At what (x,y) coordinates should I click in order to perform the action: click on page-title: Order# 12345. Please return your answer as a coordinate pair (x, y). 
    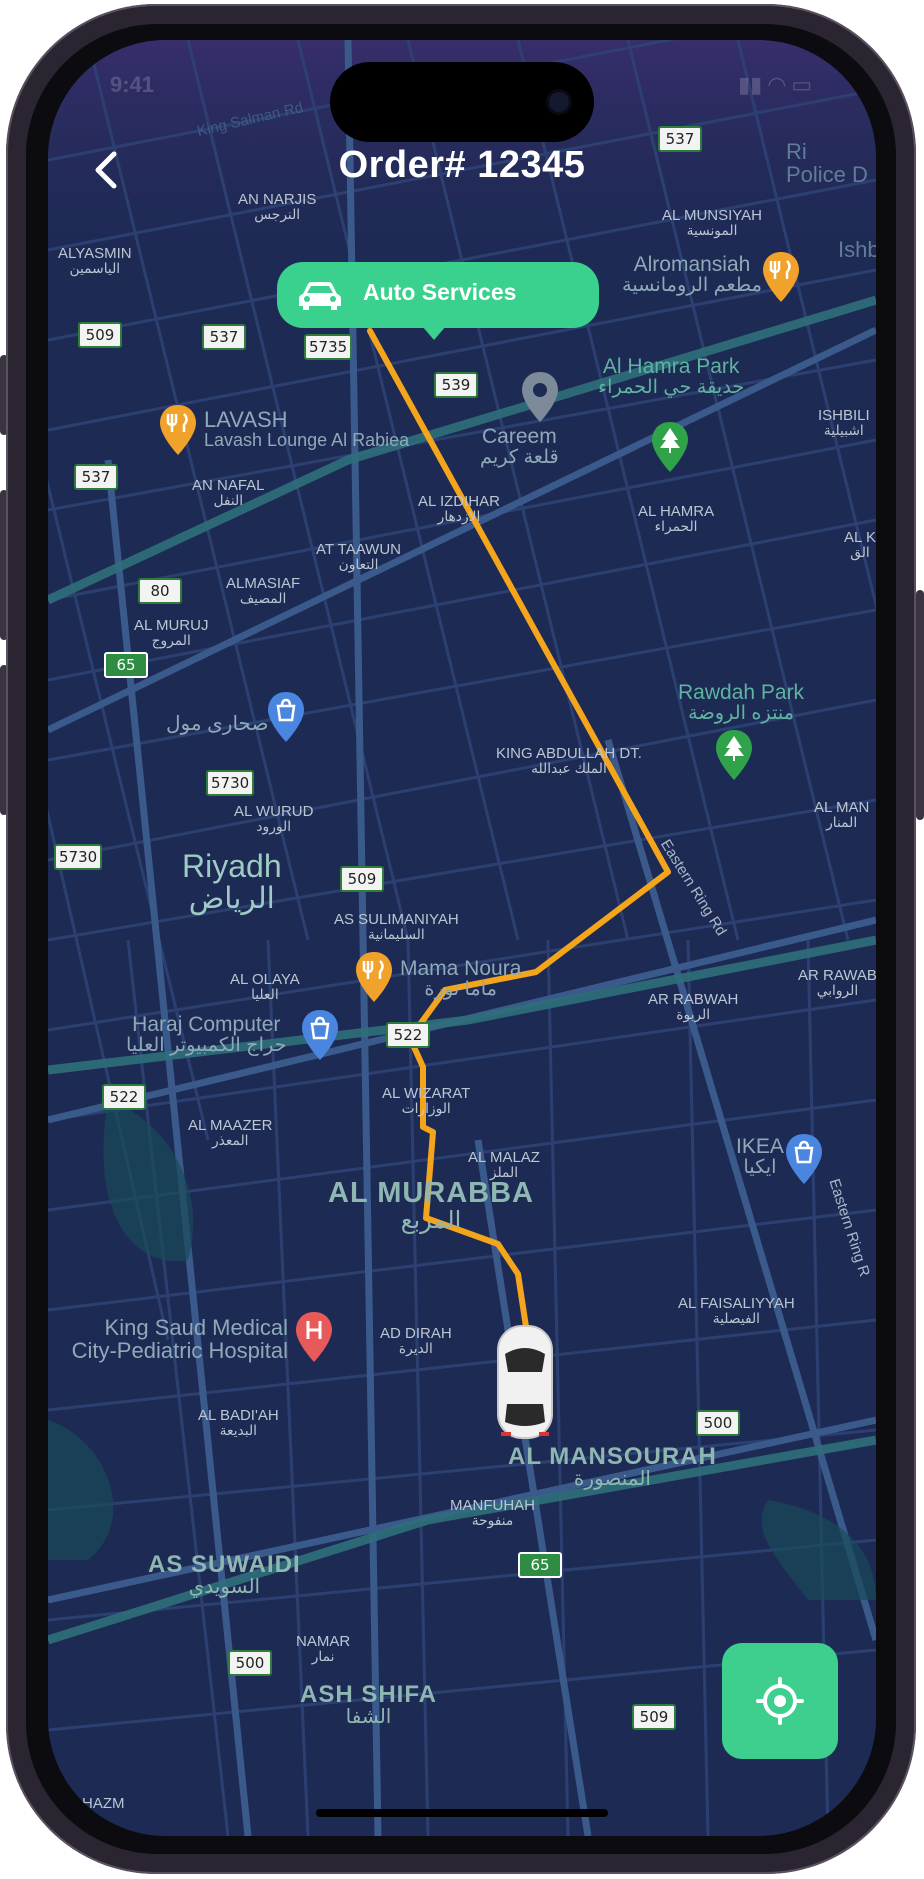
    Looking at the image, I should click on (462, 165).